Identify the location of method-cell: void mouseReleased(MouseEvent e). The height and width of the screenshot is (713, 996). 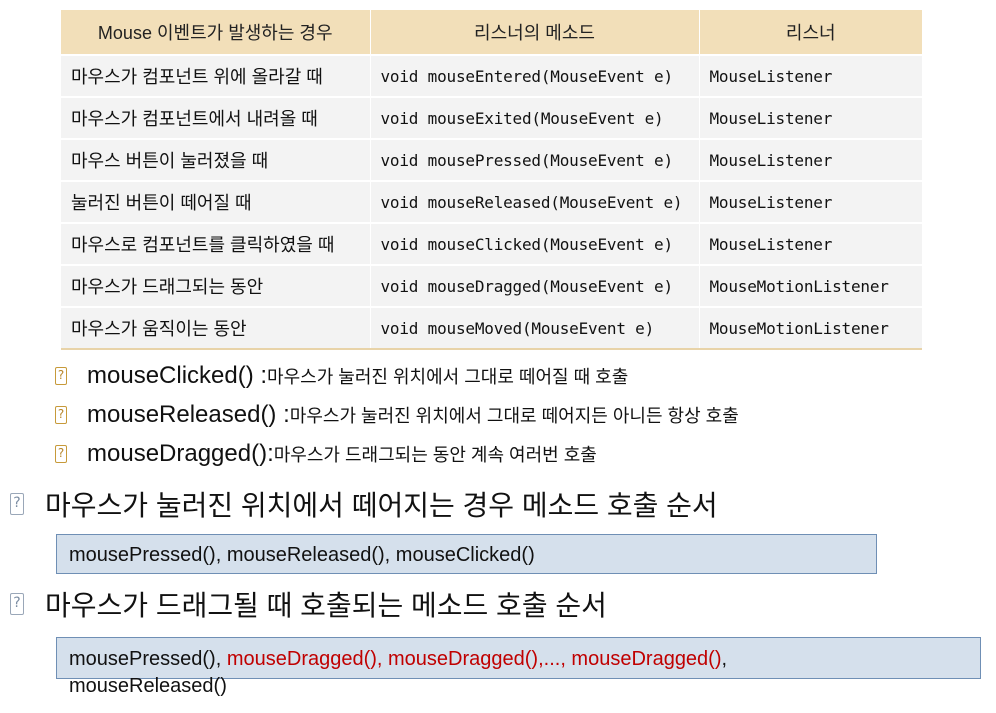
(535, 201).